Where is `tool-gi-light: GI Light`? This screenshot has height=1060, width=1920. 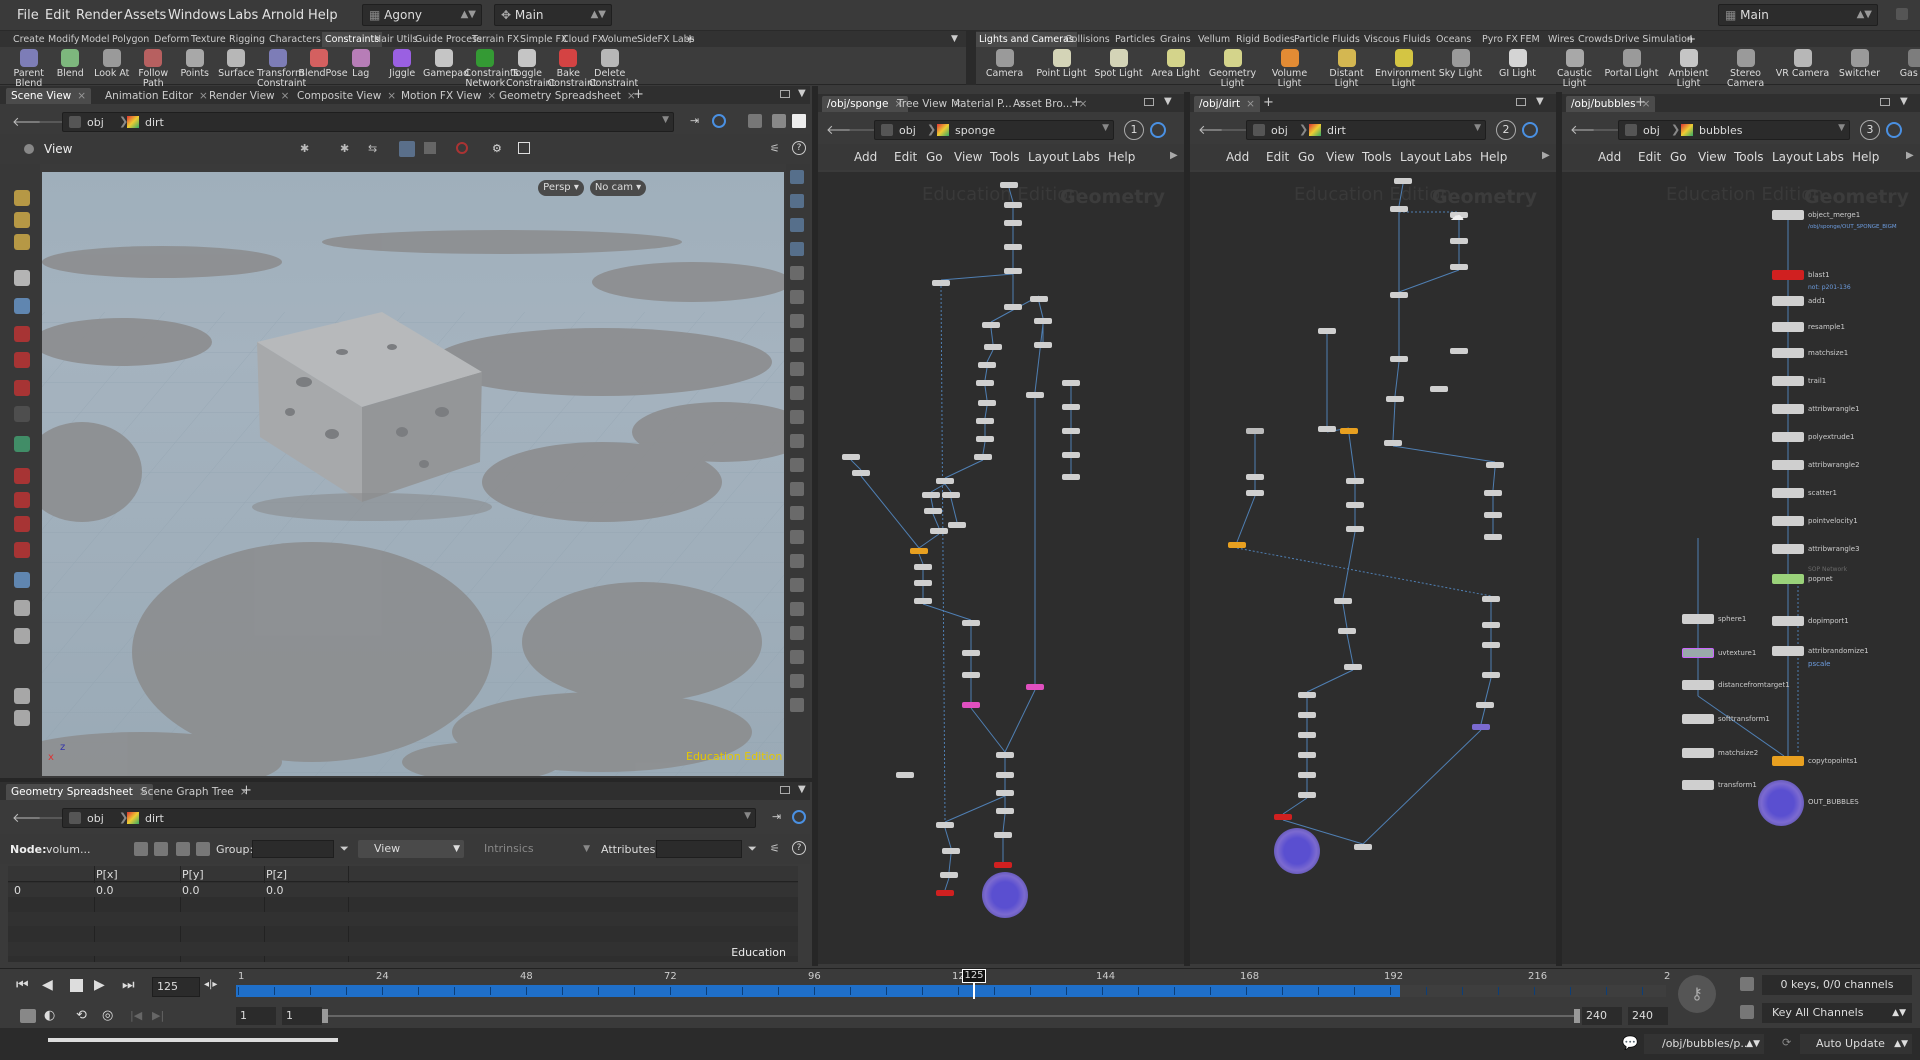
tool-gi-light: GI Light is located at coordinates (1517, 64).